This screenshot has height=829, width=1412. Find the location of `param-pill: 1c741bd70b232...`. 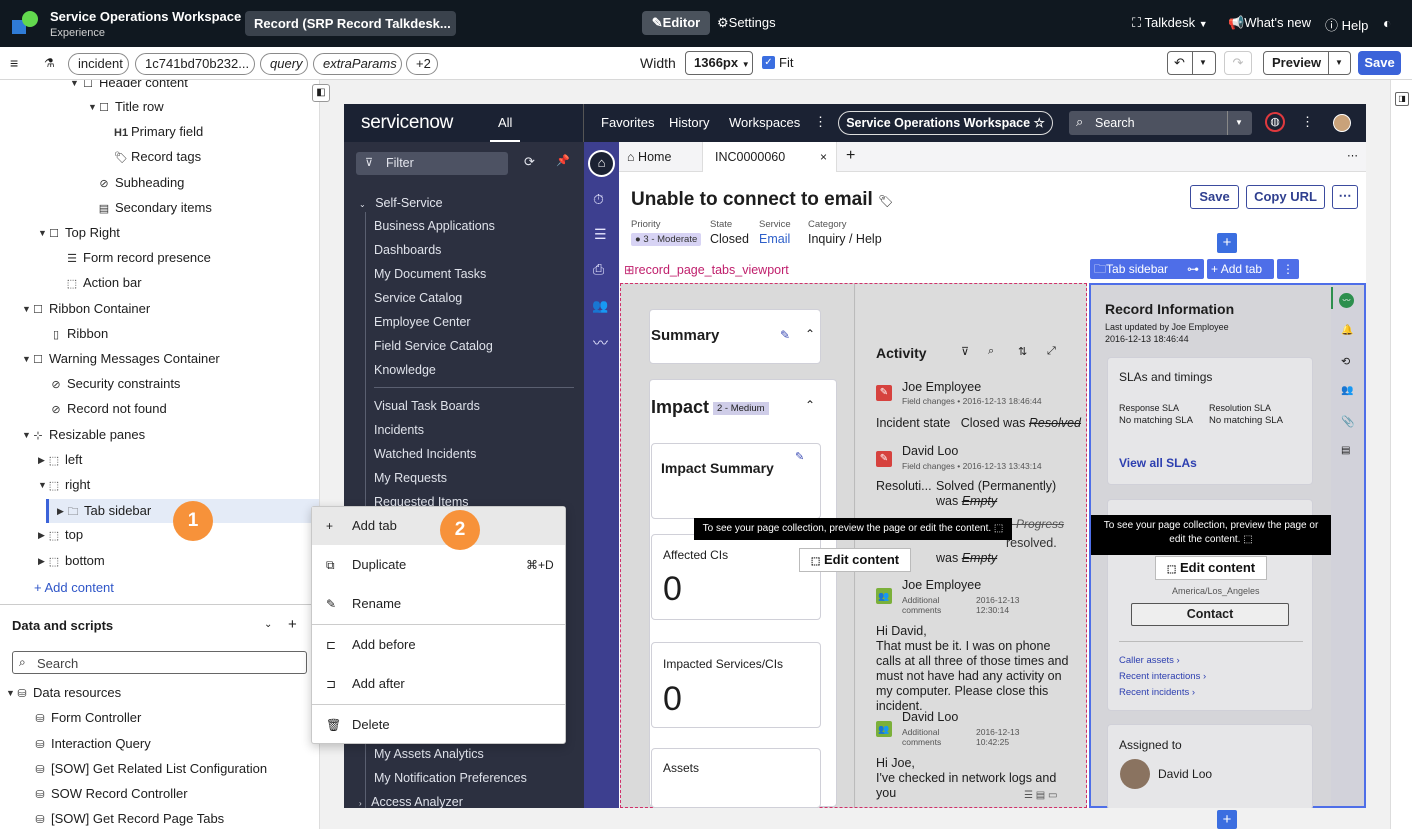

param-pill: 1c741bd70b232... is located at coordinates (195, 64).